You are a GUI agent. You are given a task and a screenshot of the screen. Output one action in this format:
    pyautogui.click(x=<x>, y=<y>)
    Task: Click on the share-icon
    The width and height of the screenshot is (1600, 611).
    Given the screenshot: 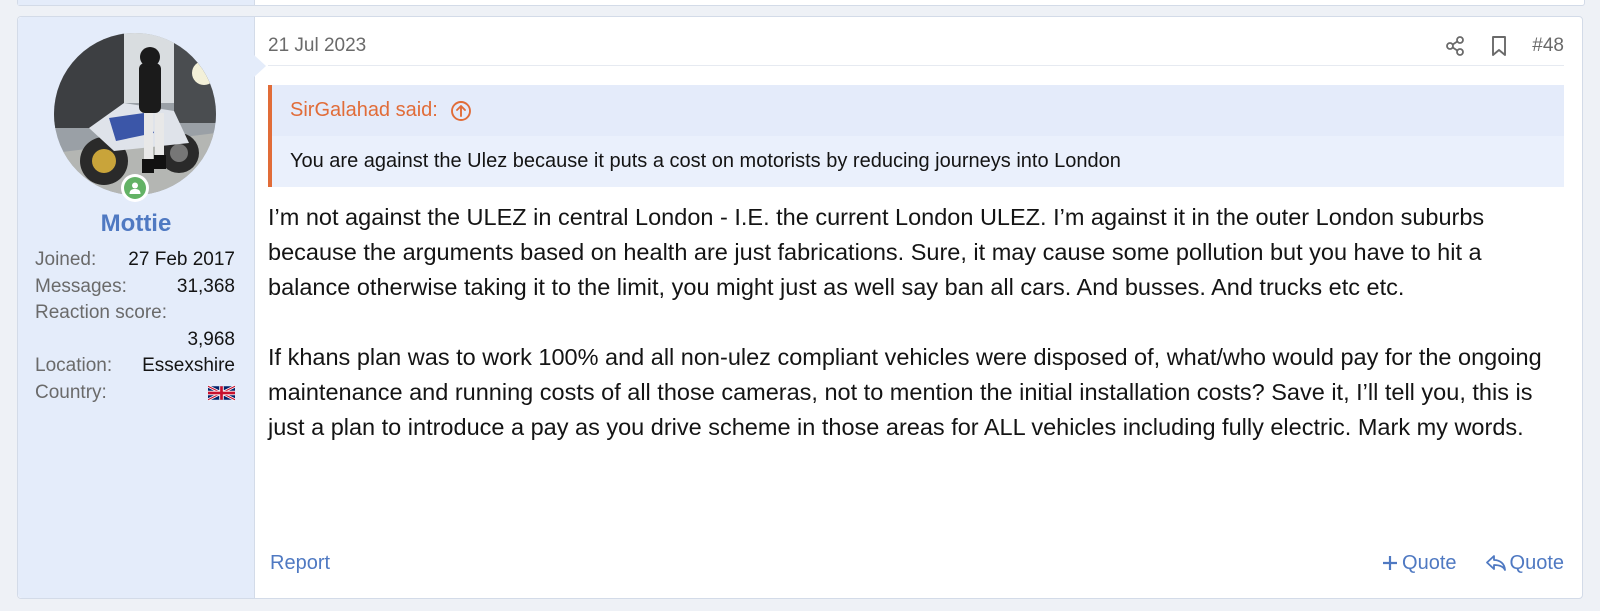 What is the action you would take?
    pyautogui.click(x=1455, y=46)
    